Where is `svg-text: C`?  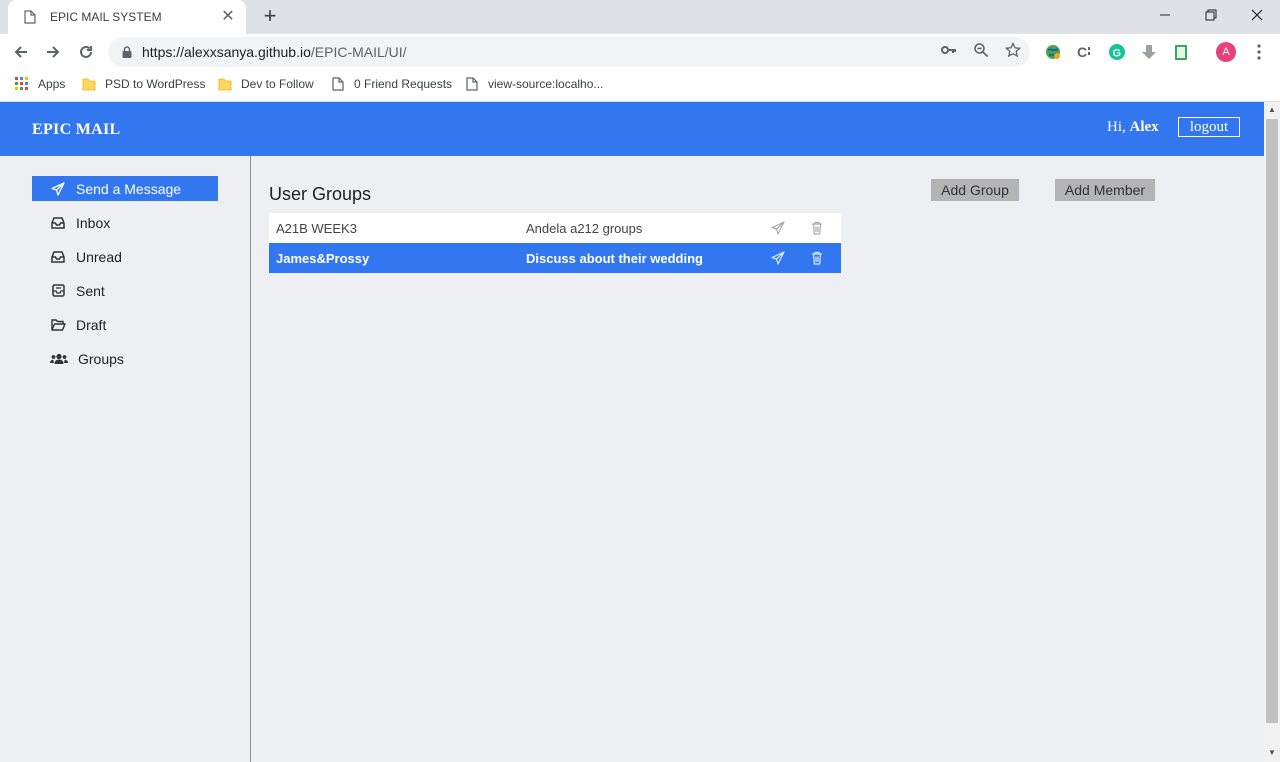
svg-text: C is located at coordinates (1082, 52).